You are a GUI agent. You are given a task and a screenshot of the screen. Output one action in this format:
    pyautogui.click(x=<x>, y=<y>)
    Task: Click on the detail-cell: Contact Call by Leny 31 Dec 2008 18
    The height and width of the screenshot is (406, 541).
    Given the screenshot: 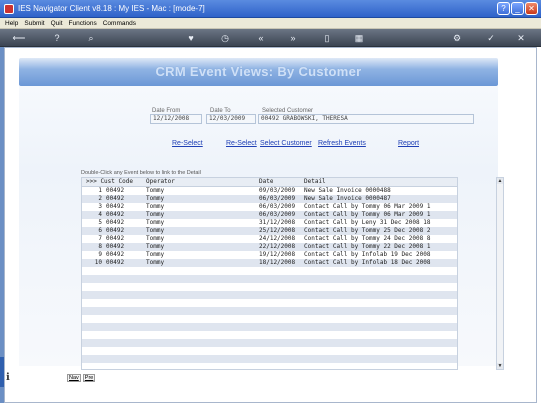 What is the action you would take?
    pyautogui.click(x=367, y=222)
    